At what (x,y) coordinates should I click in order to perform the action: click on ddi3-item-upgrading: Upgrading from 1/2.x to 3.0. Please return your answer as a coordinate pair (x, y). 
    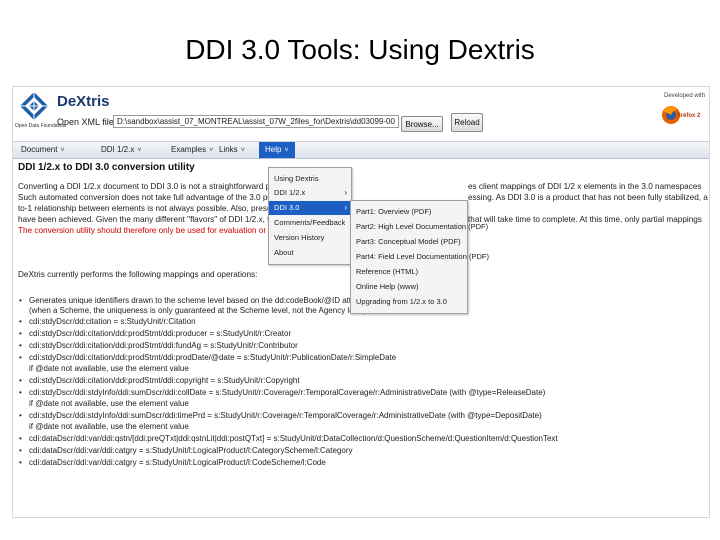
    Looking at the image, I should click on (409, 302).